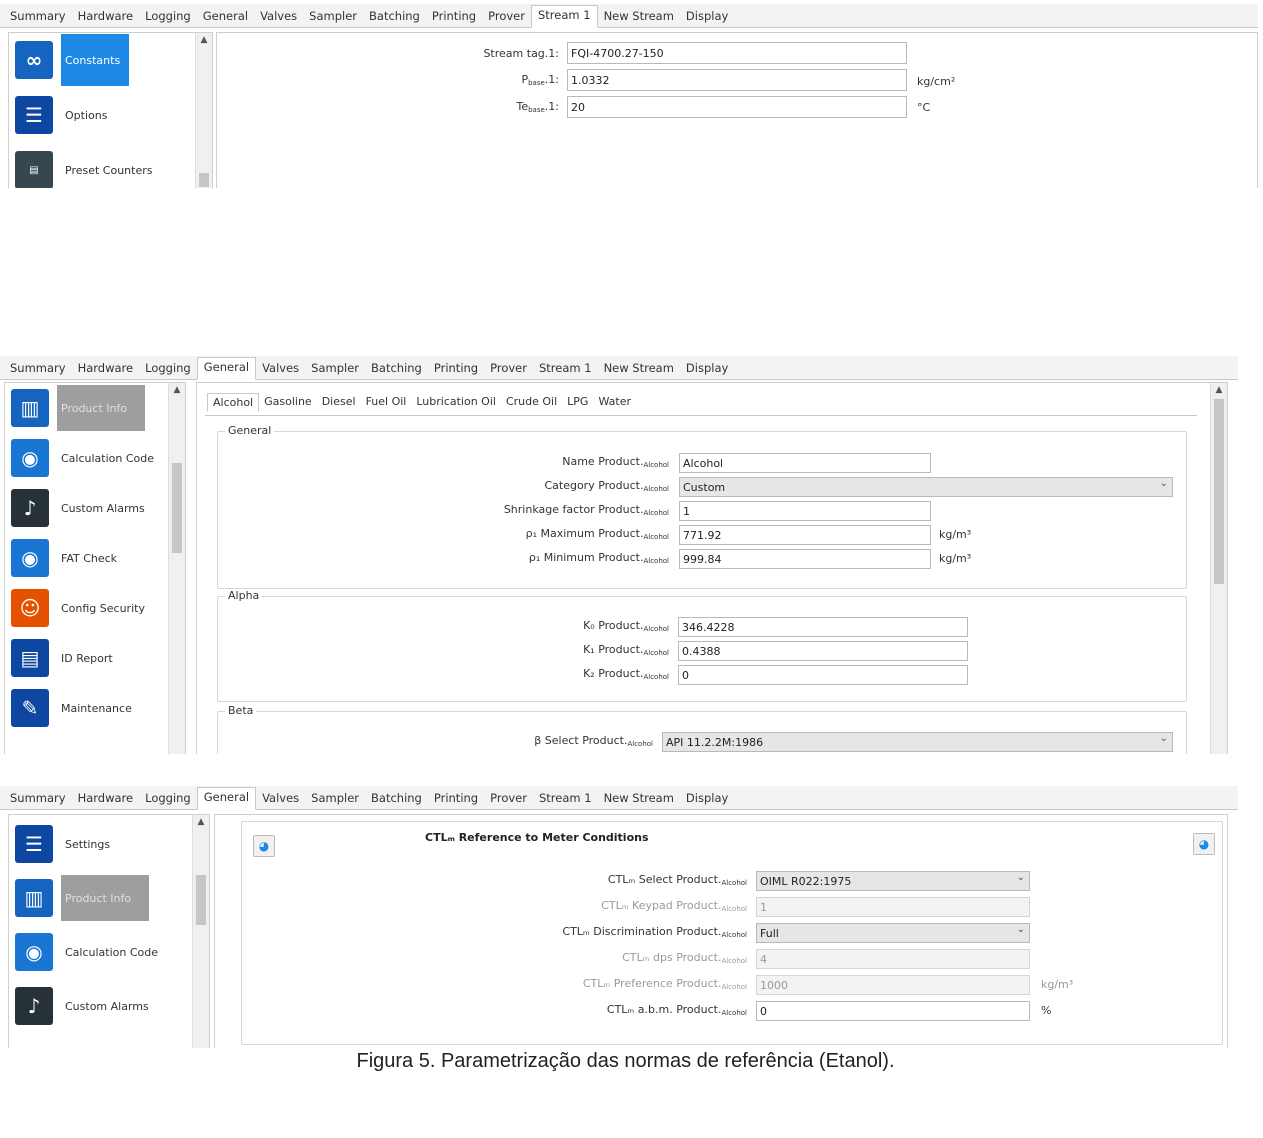  I want to click on select-field: API 11.2.2M:1986 ⌄, so click(917, 742).